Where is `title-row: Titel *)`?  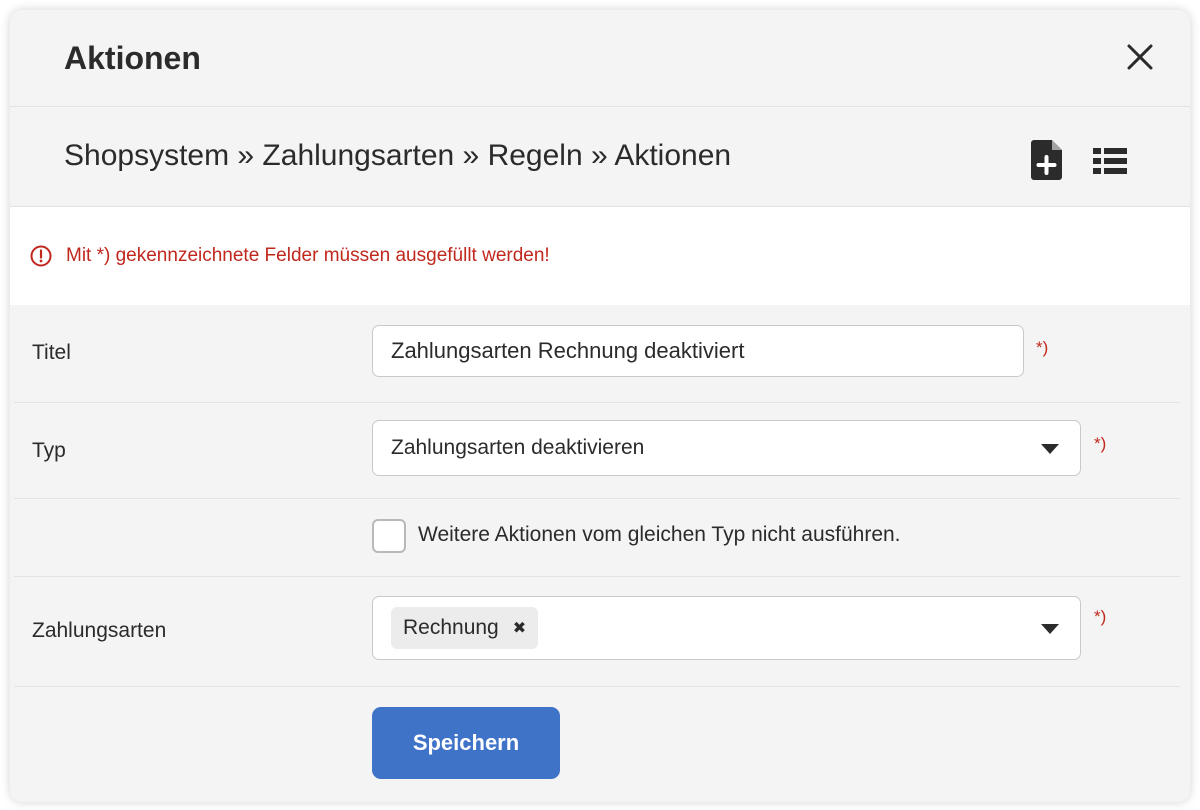 title-row: Titel *) is located at coordinates (597, 354).